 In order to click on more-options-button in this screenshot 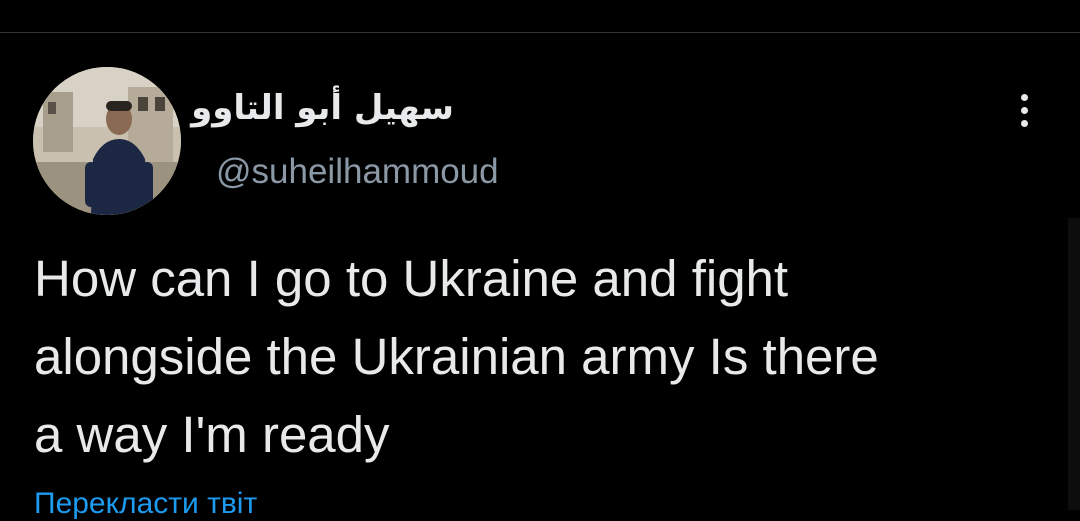, I will do `click(1024, 110)`.